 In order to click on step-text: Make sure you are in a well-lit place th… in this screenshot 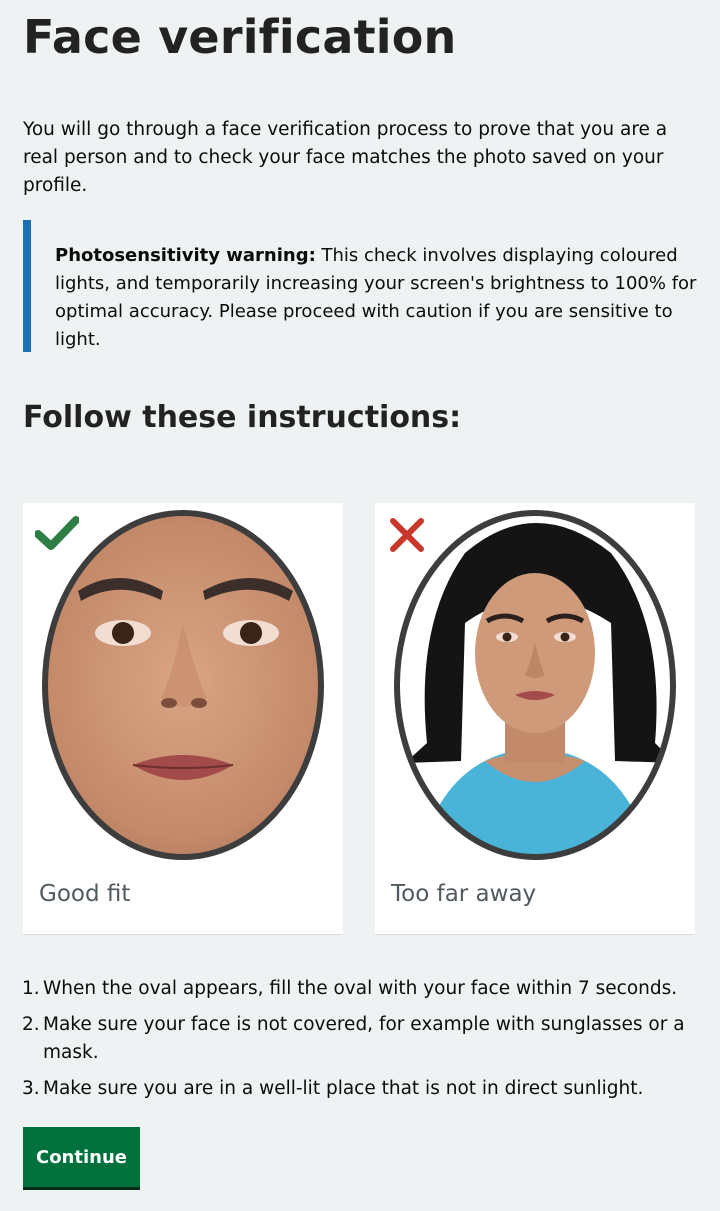, I will do `click(343, 1088)`.